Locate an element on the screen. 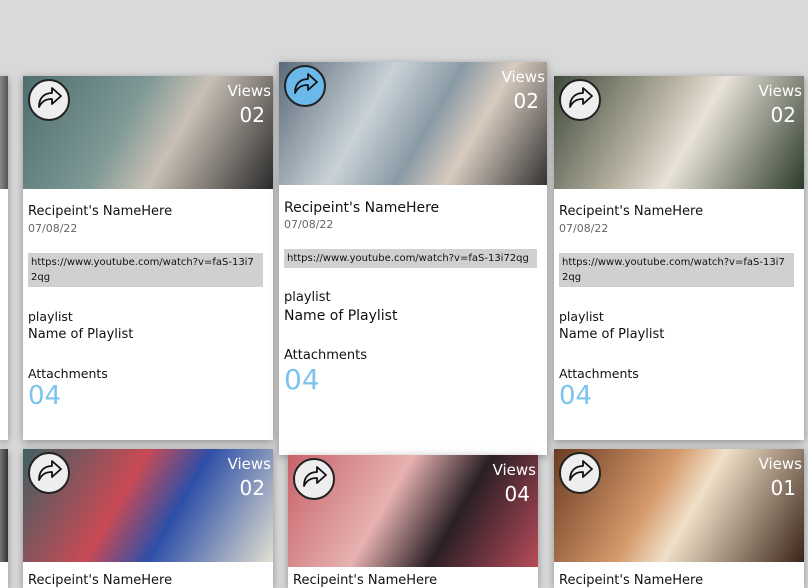 The image size is (808, 588). views-count: 01 is located at coordinates (783, 488).